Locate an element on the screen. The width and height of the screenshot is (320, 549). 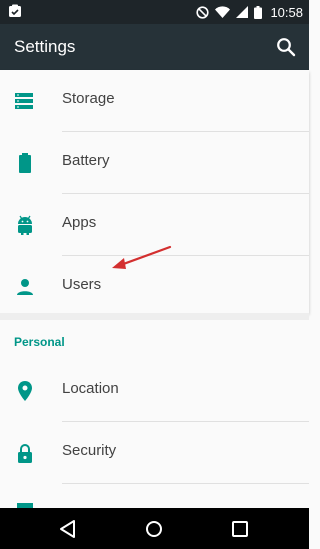
settings-item-label: Users is located at coordinates (82, 284).